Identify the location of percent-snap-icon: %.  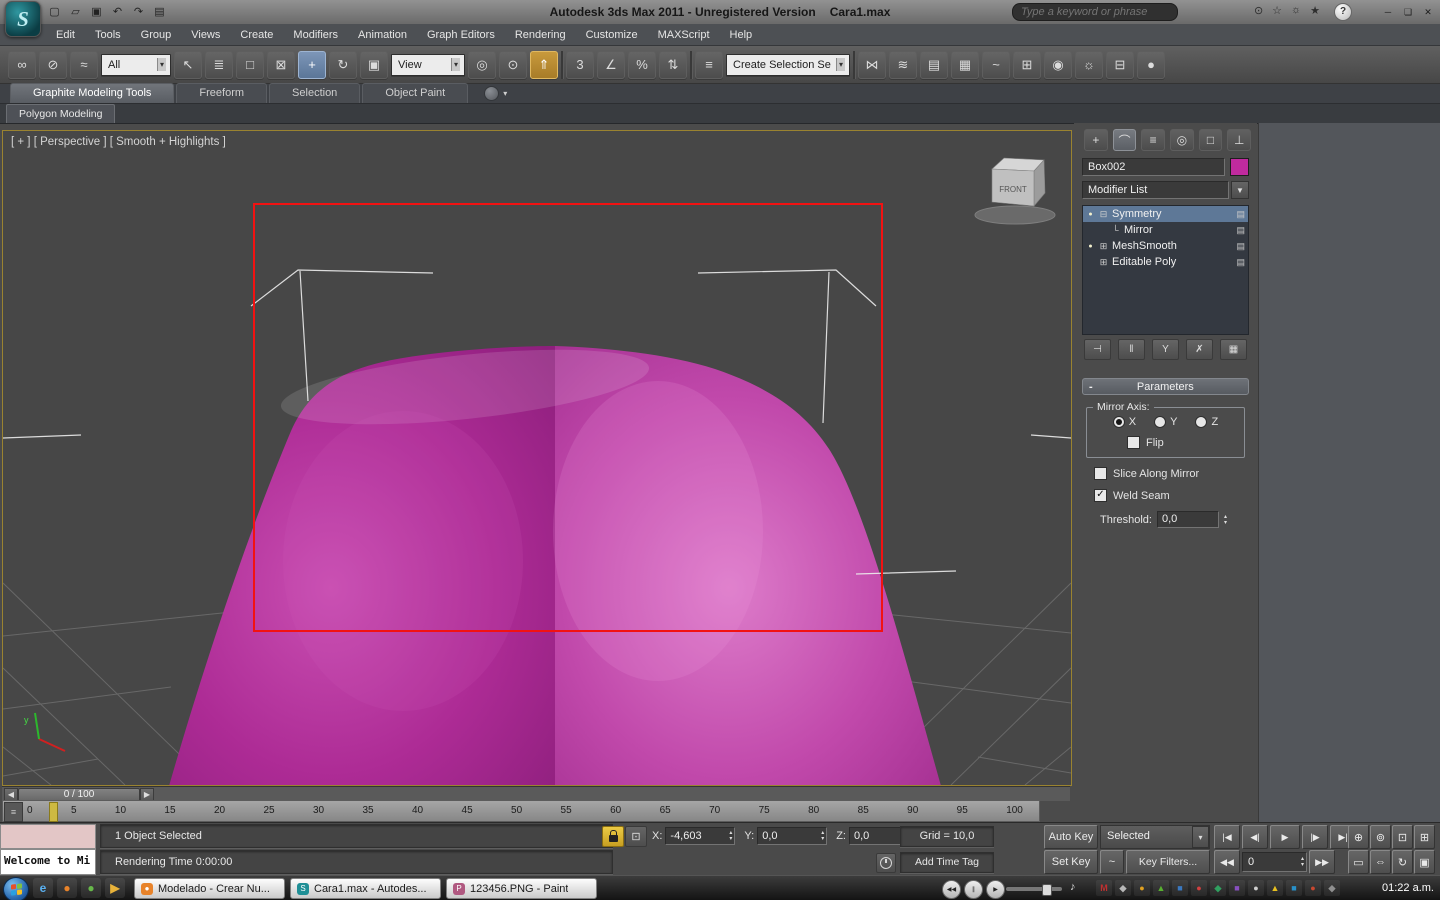
(642, 64).